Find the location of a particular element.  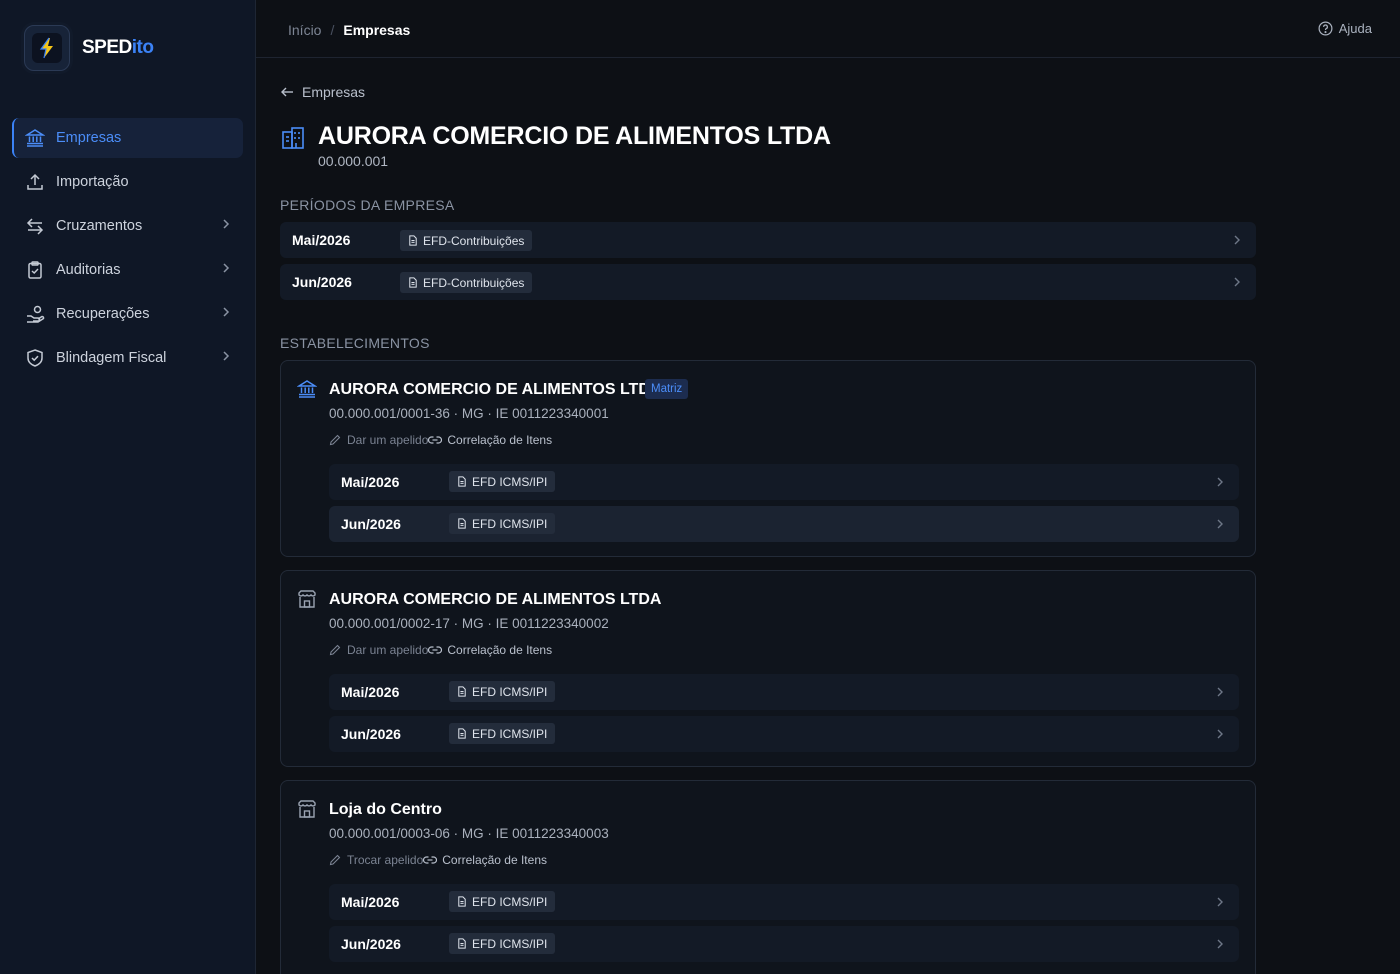

establishment-actions: Trocar apelido Correlação de Itens is located at coordinates (438, 860).